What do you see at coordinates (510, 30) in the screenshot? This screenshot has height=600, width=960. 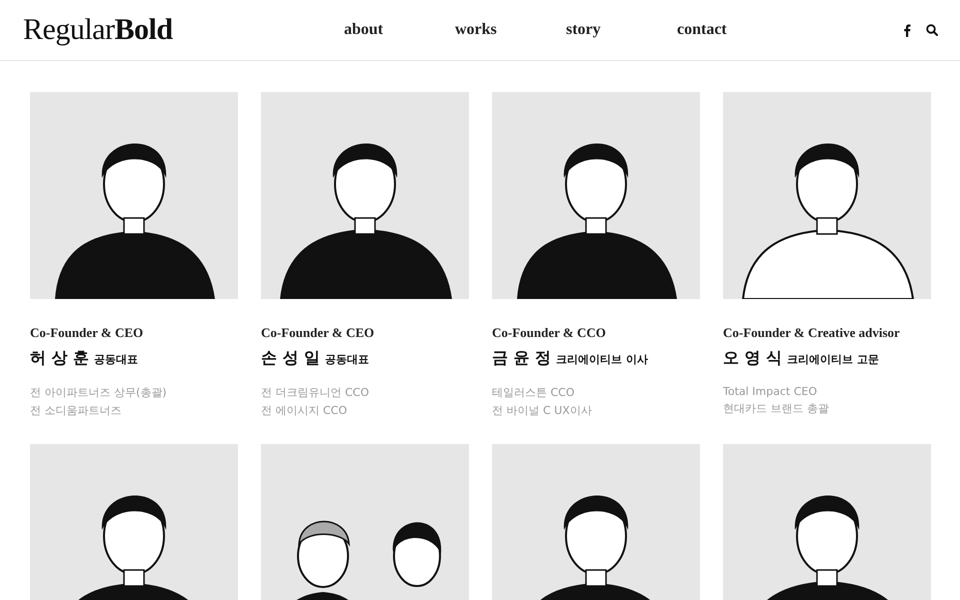 I see `nav-link: works` at bounding box center [510, 30].